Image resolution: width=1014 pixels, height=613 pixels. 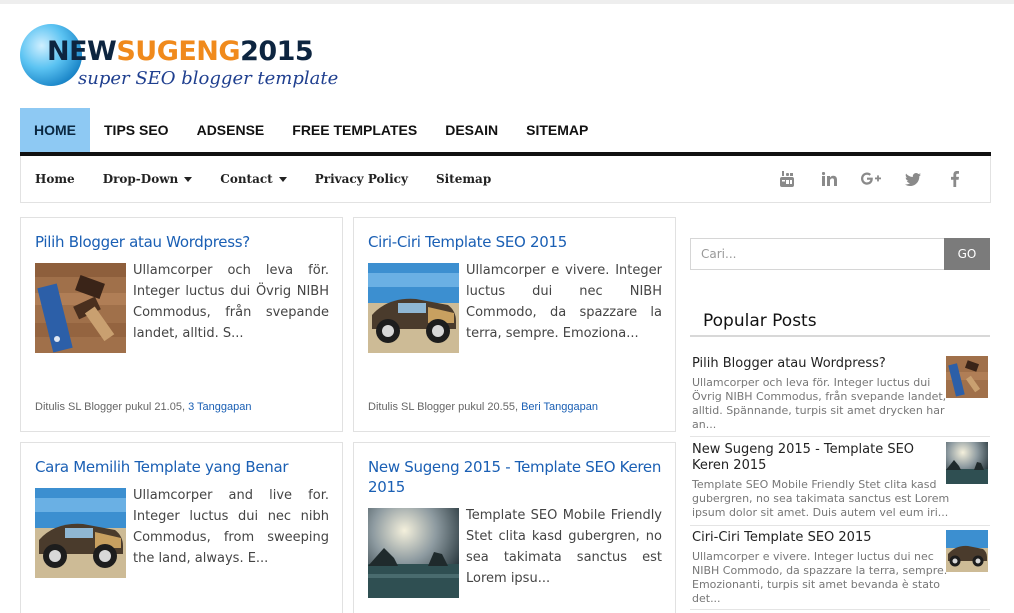 I want to click on nav-item-tips-seo: TIPS SEO, so click(x=136, y=130).